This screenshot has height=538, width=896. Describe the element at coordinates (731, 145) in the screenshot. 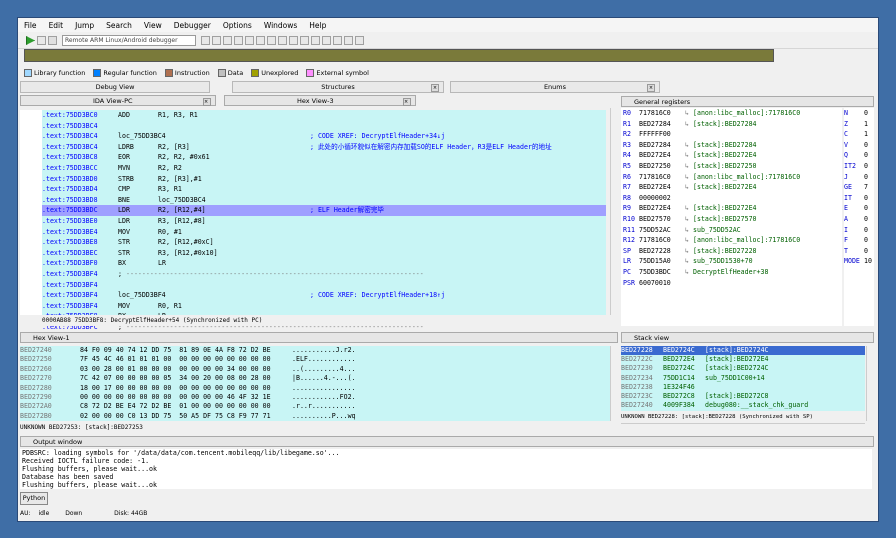

I see `register-row: R3 BED27284 ↳ [stack]:BED27284` at that location.